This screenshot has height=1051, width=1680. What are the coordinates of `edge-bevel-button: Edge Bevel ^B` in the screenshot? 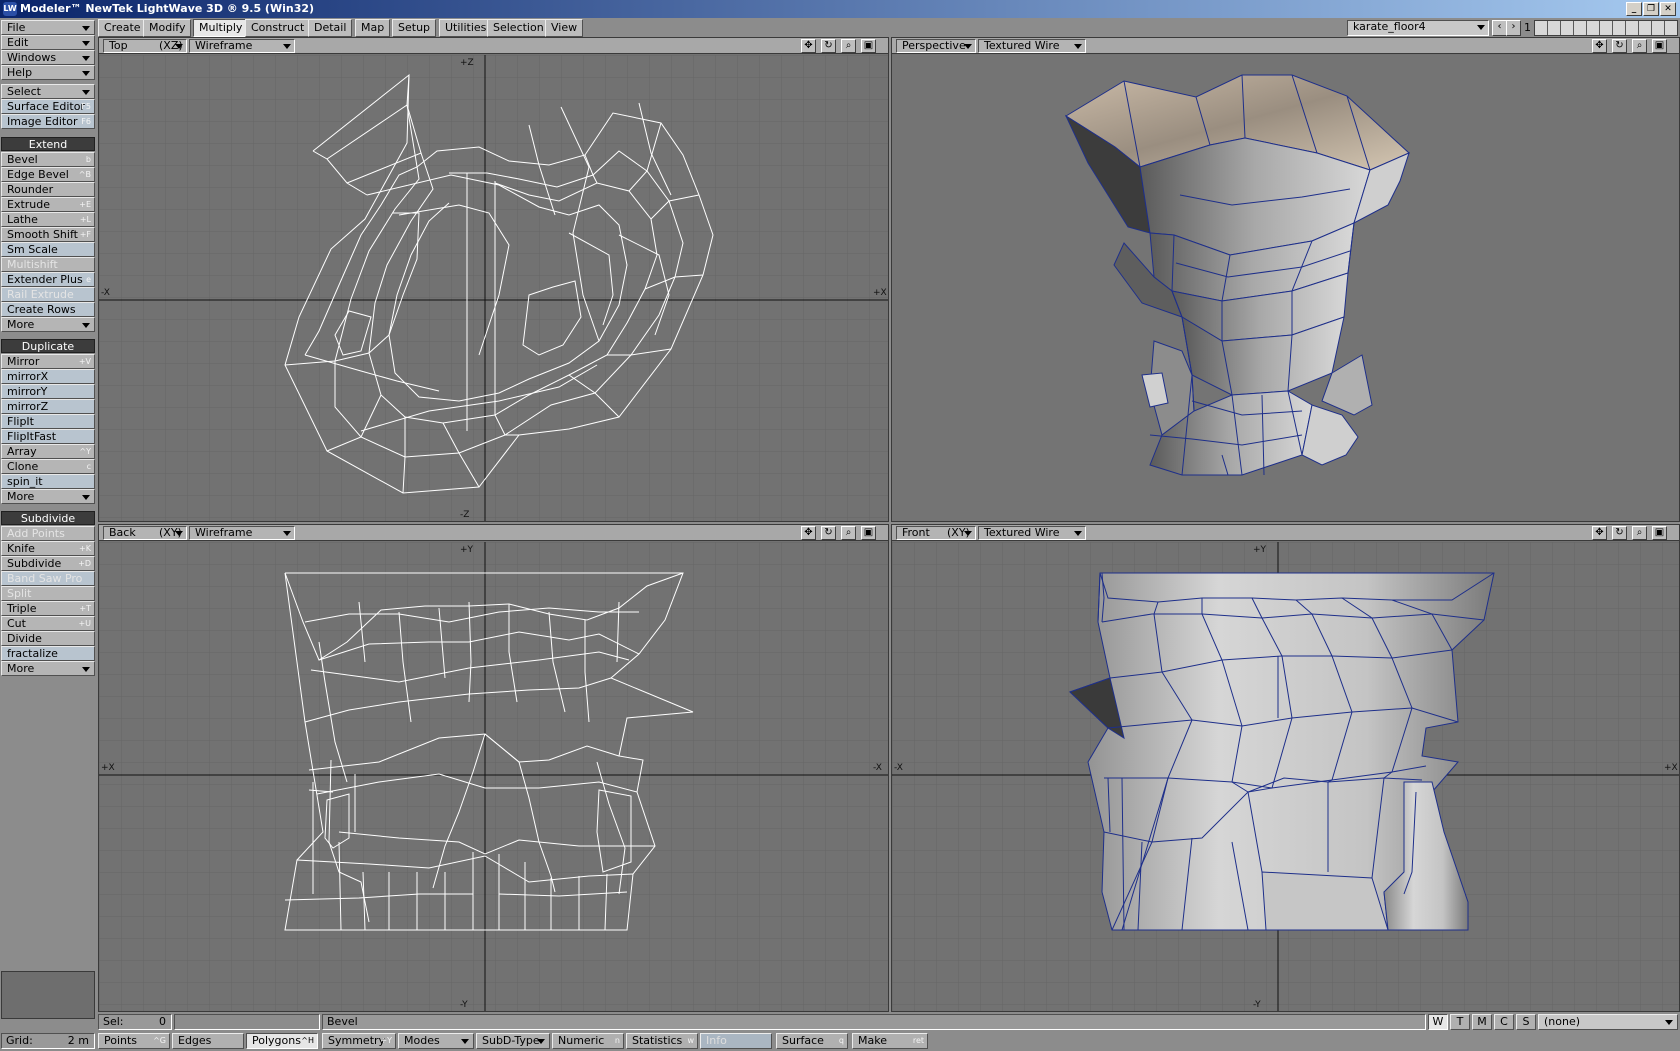 It's located at (48, 174).